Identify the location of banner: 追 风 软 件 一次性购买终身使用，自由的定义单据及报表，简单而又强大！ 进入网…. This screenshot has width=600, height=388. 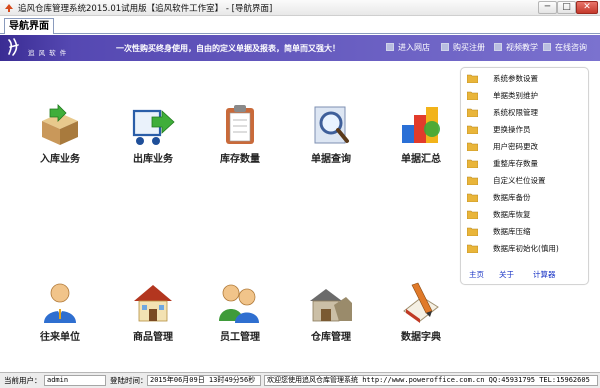
(300, 48).